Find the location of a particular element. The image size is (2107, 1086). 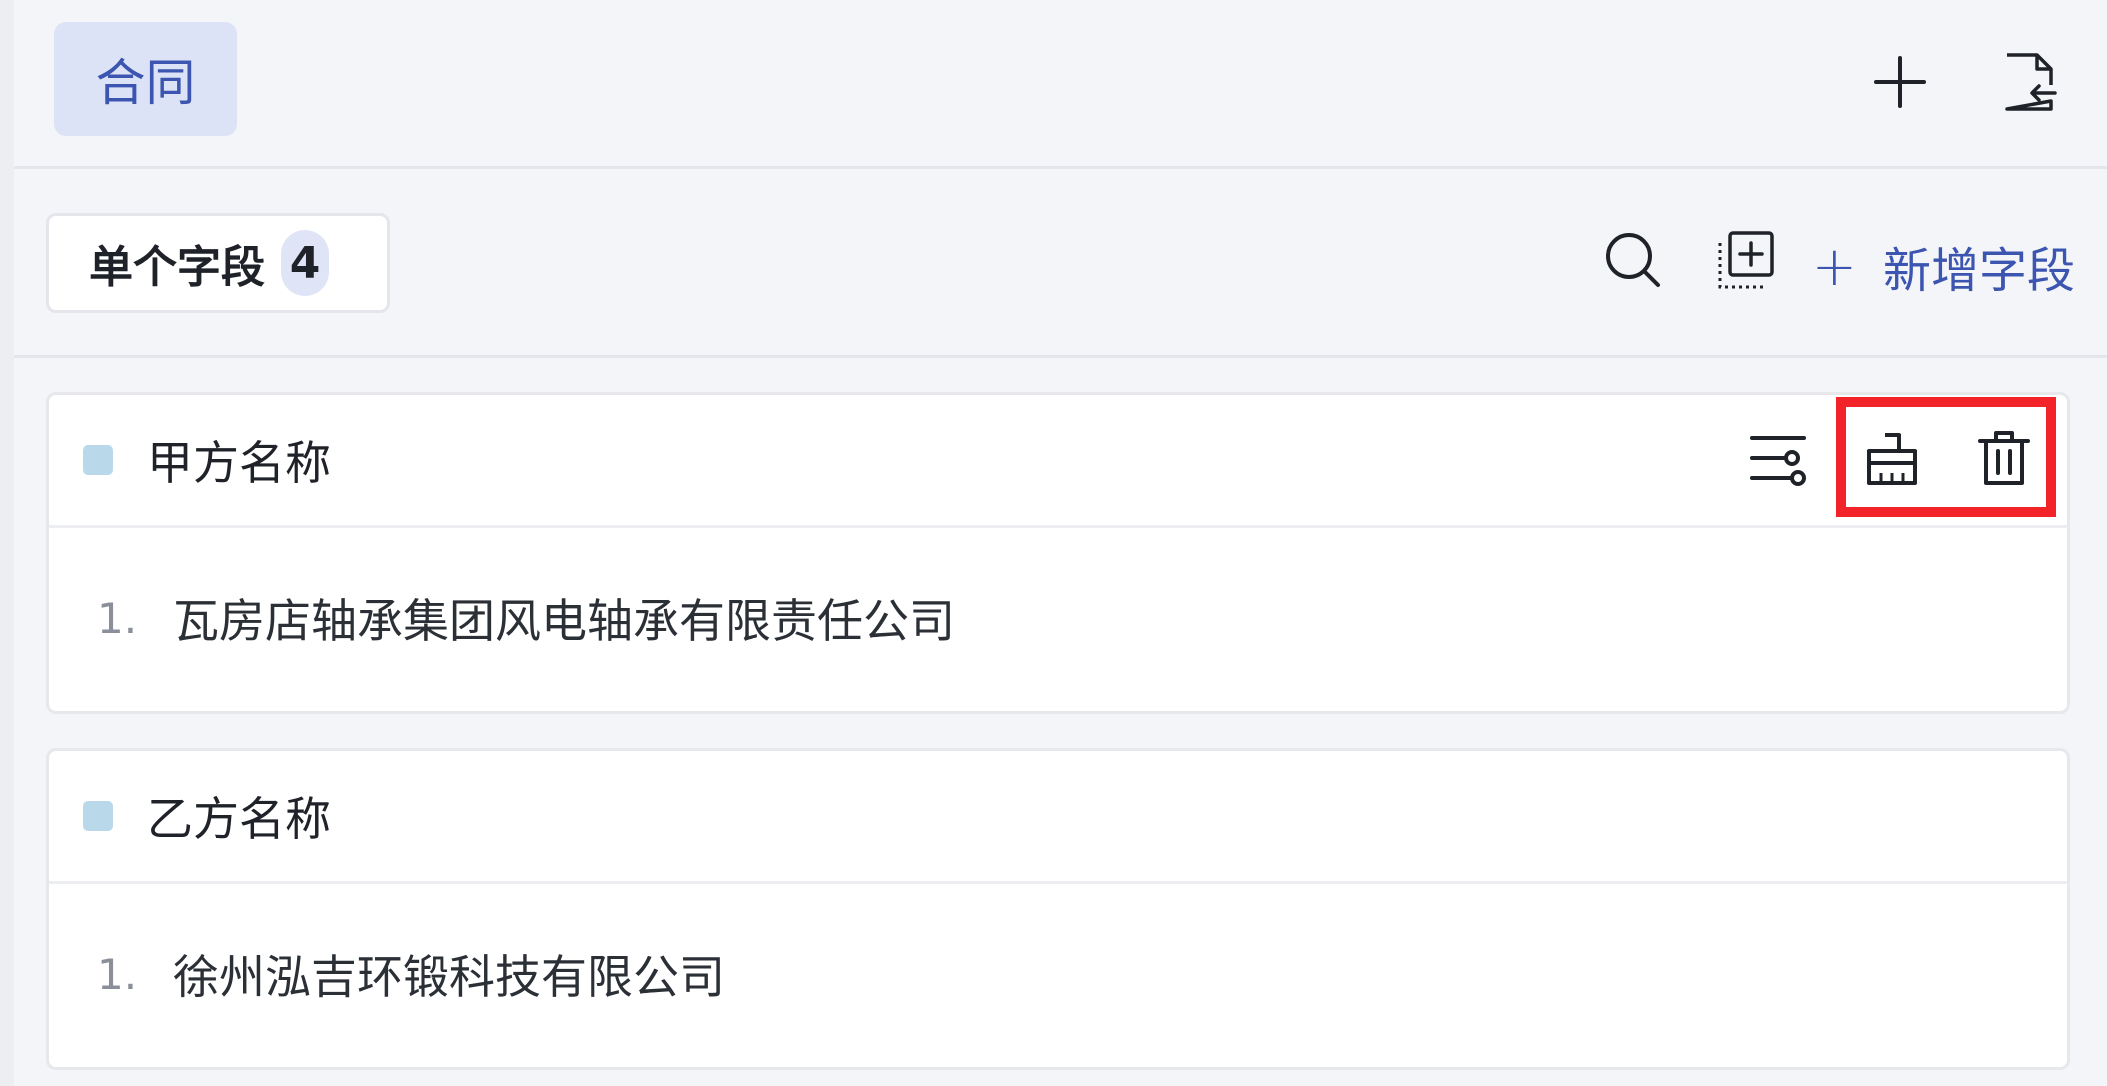

tab-contract: 合同 is located at coordinates (145, 79).